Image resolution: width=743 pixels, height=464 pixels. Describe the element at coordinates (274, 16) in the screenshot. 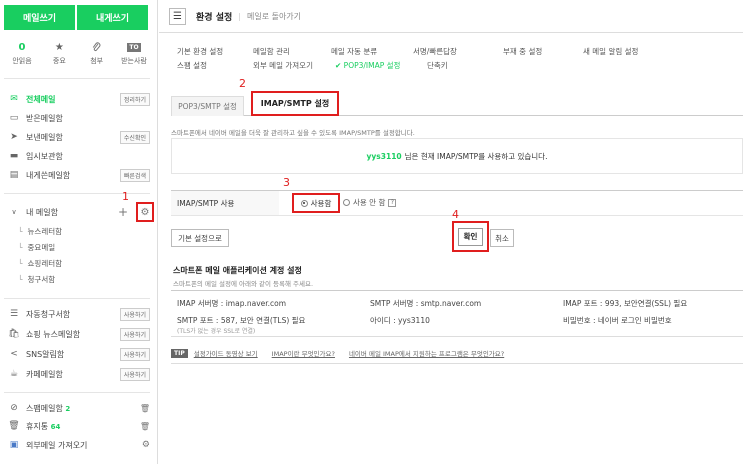

I see `back-to-mail-link: 메일로 돌아가기` at that location.